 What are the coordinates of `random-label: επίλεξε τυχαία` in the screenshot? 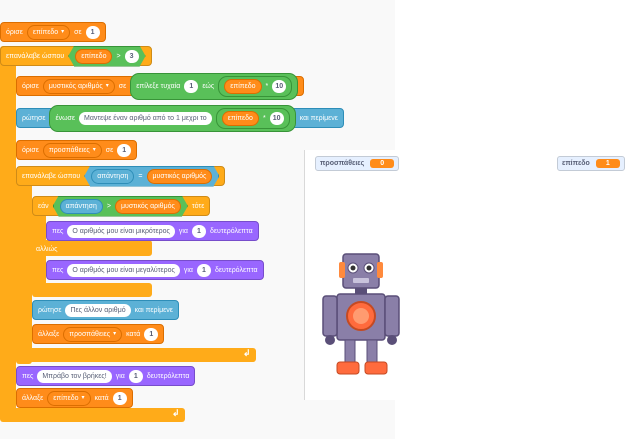 It's located at (158, 86).